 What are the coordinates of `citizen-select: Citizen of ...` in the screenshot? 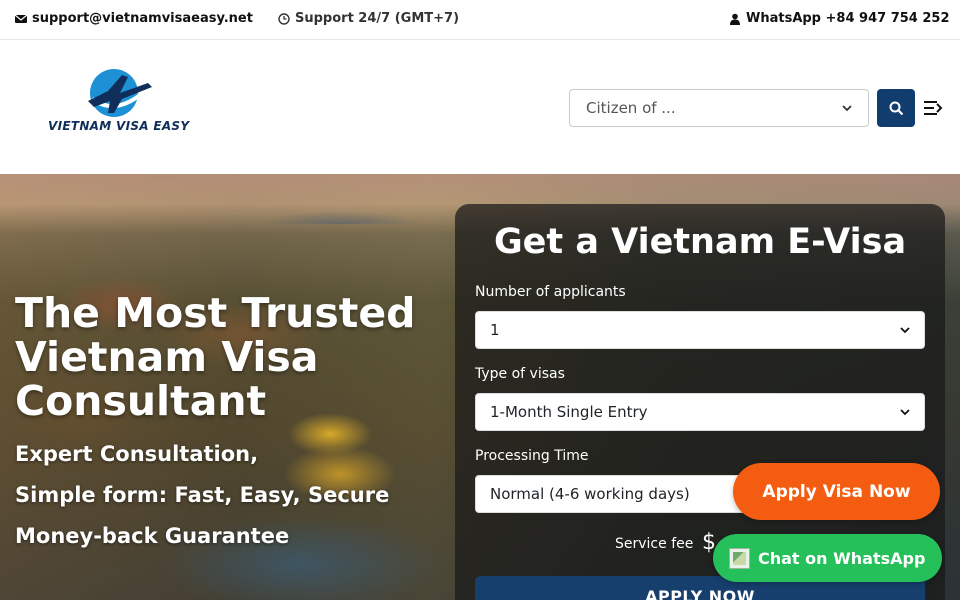 It's located at (719, 108).